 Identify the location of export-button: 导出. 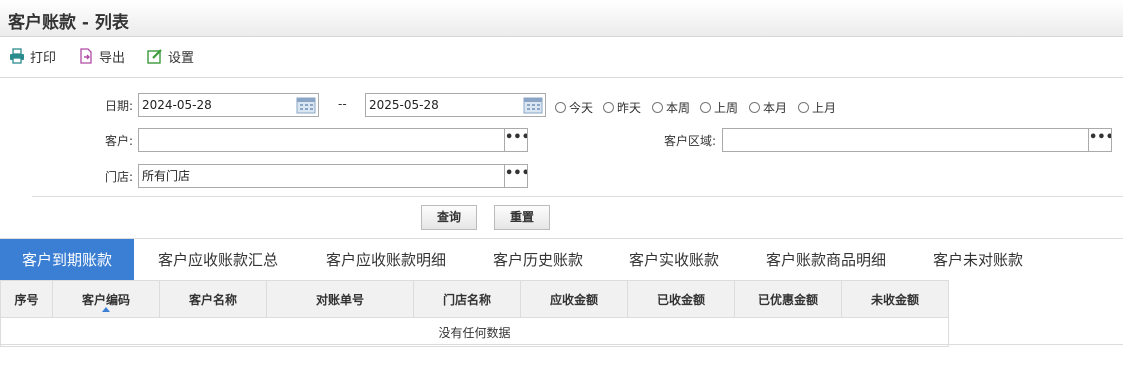
(101, 56).